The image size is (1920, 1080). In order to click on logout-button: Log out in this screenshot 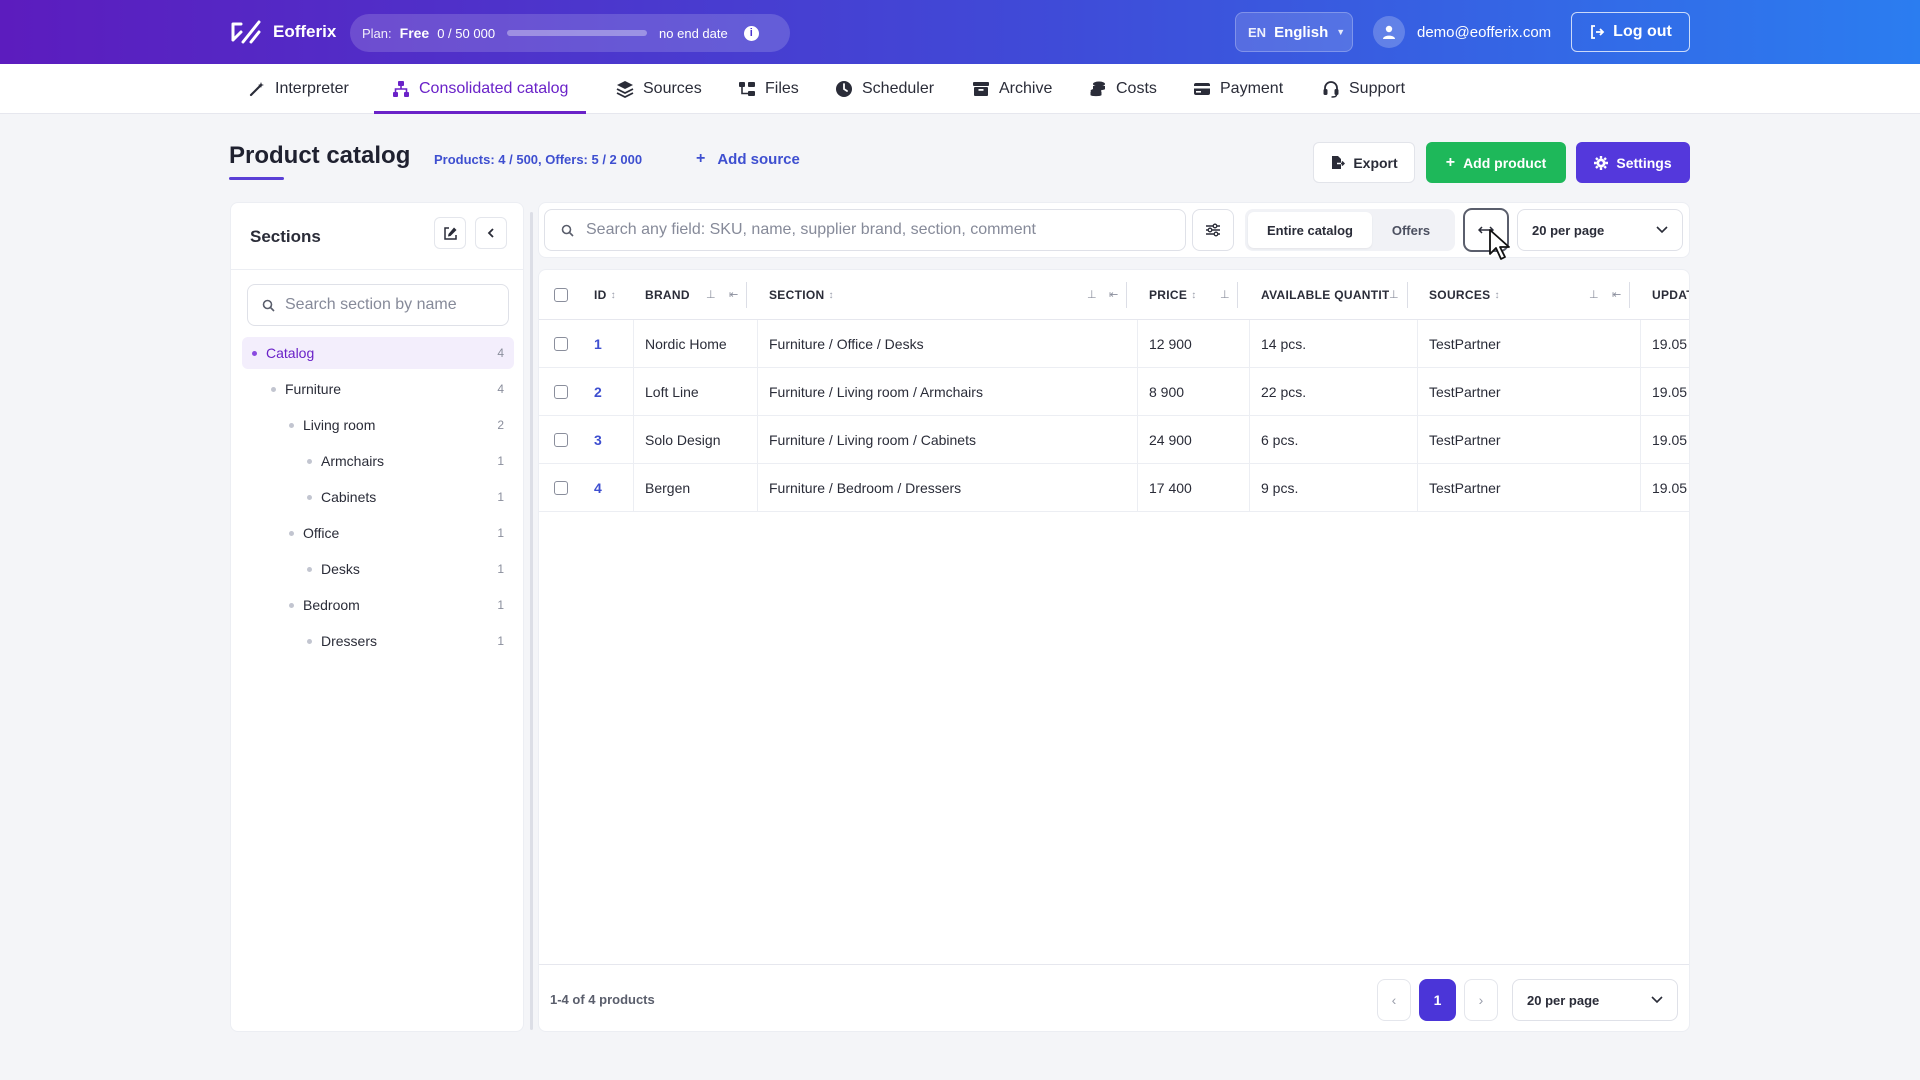, I will do `click(1630, 32)`.